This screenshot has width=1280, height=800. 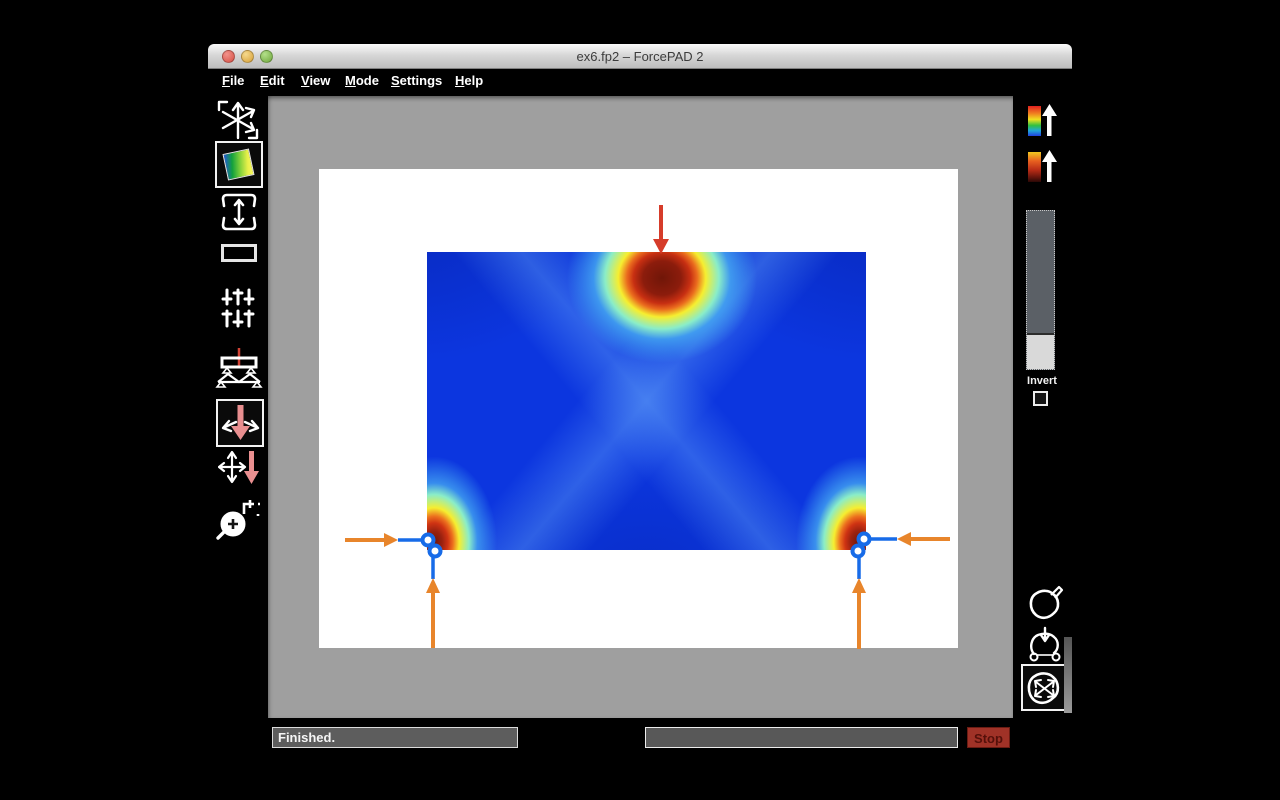 I want to click on menu-file: File, so click(x=233, y=81).